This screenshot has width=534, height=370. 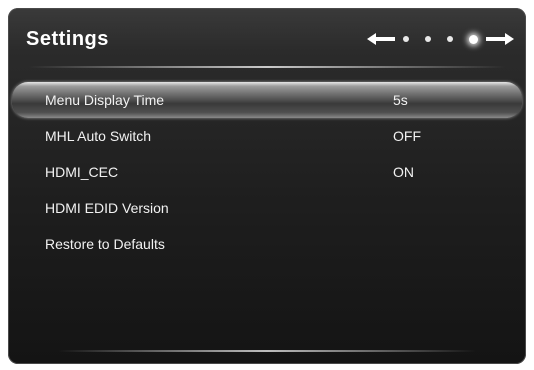 I want to click on arrow-left-icon, so click(x=381, y=39).